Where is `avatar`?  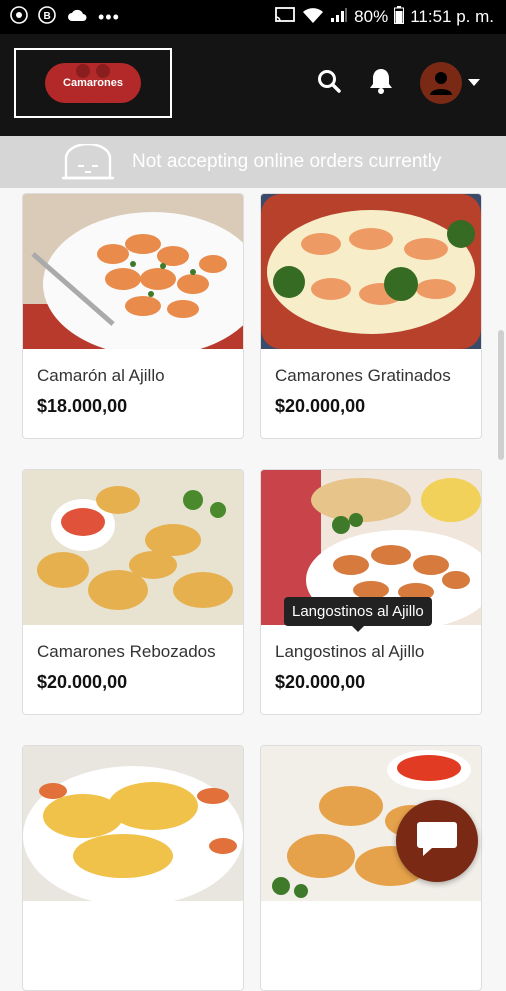
avatar is located at coordinates (441, 83).